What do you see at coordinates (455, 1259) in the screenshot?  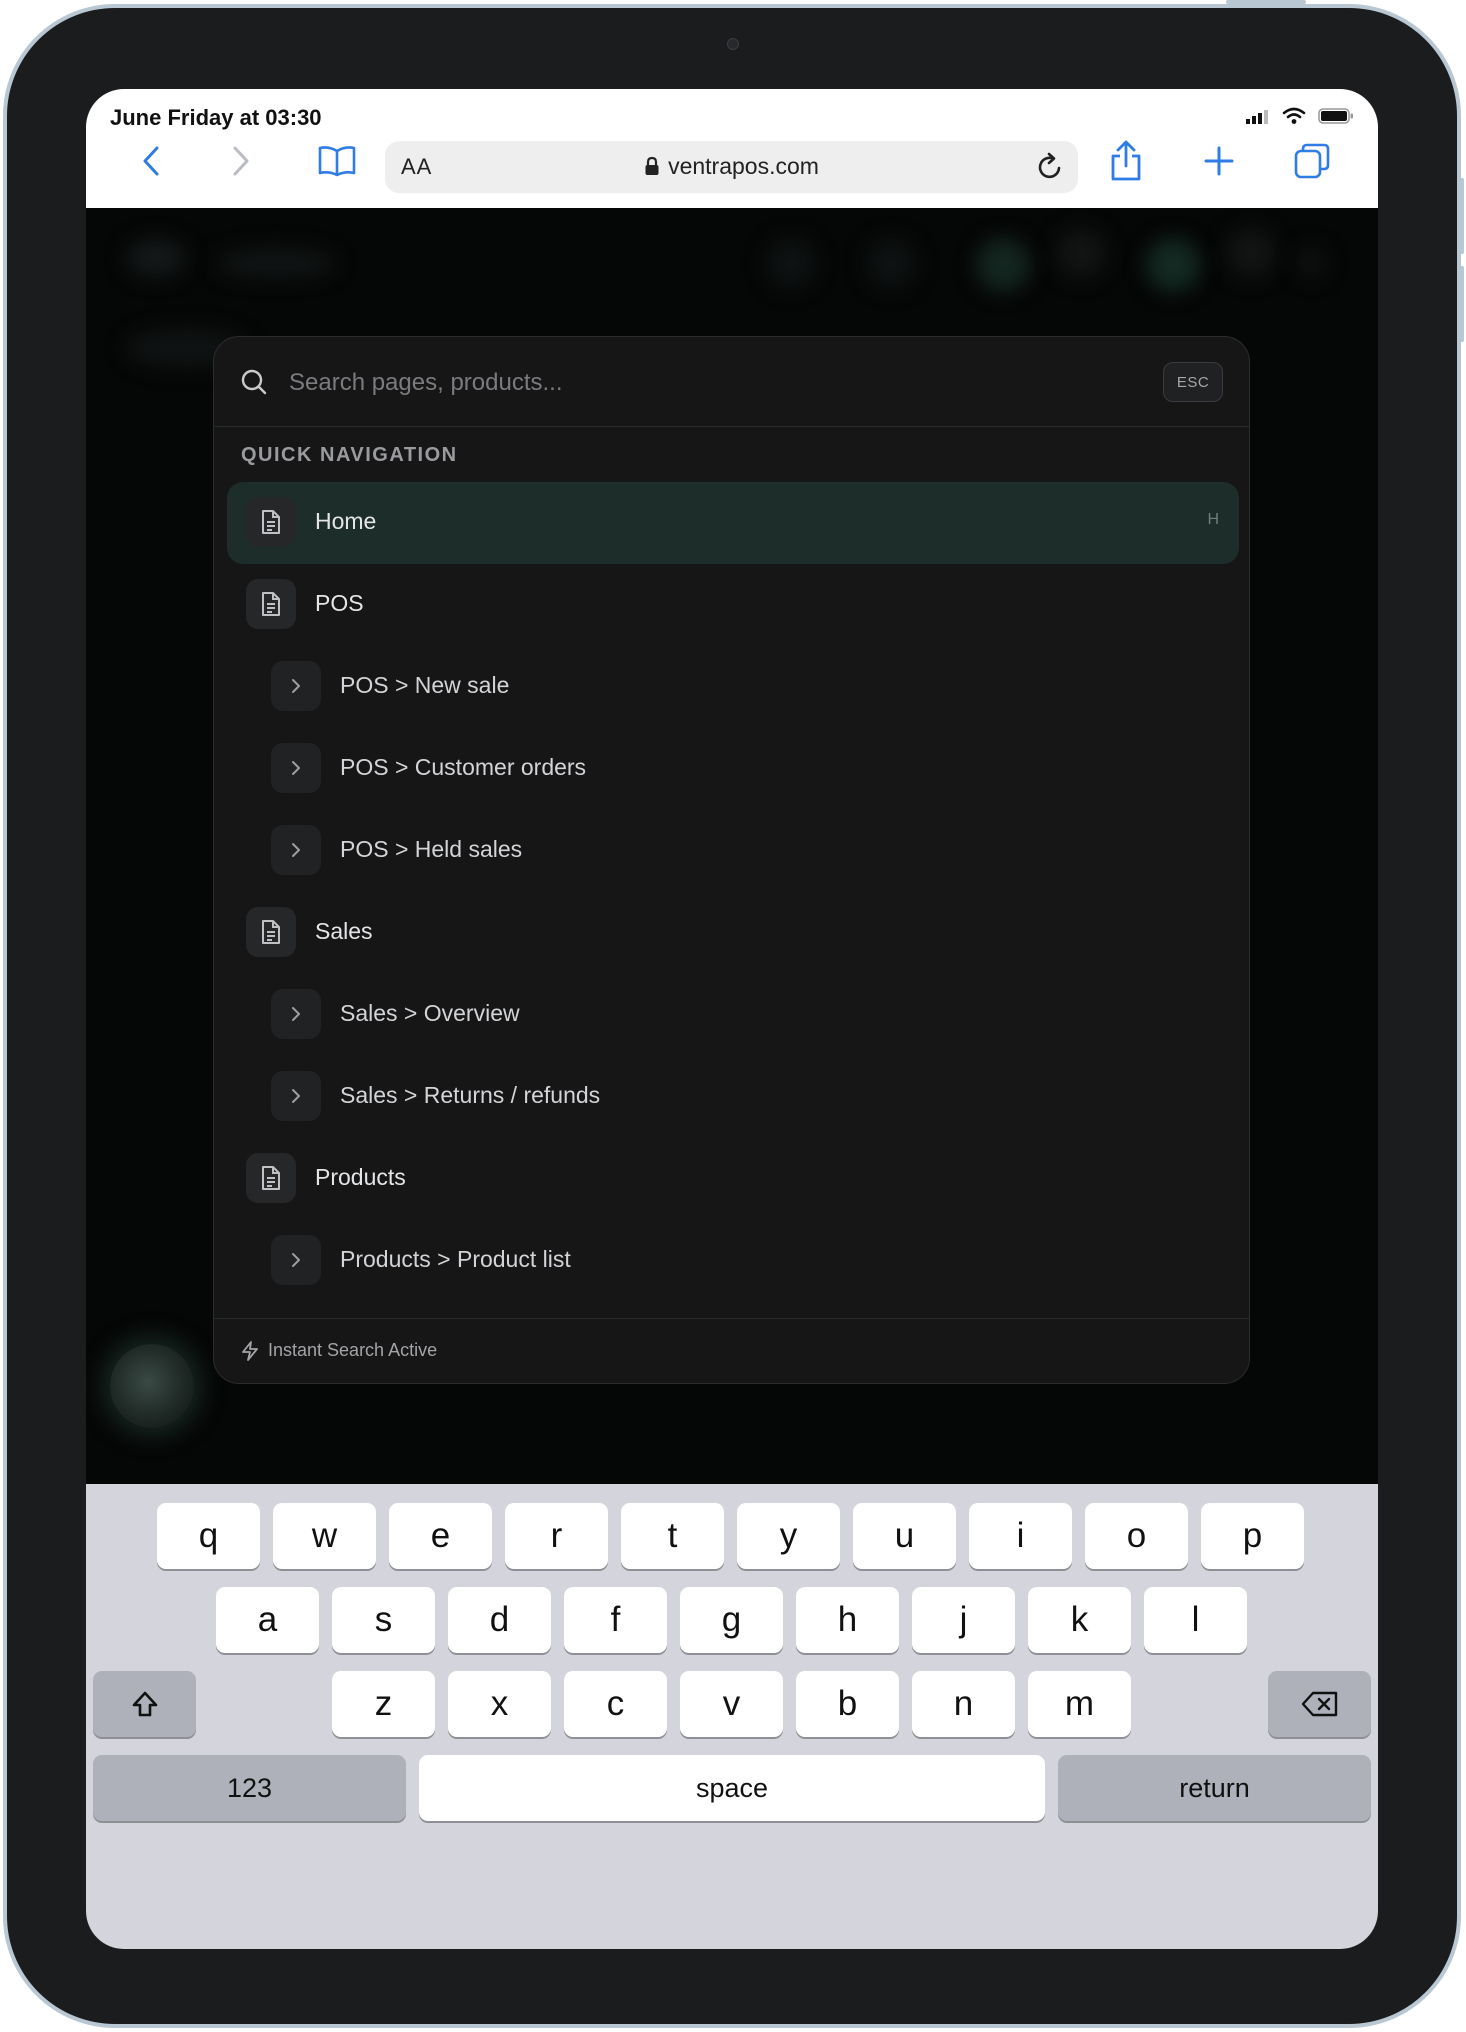 I see `nav-item-label: Products > Product list` at bounding box center [455, 1259].